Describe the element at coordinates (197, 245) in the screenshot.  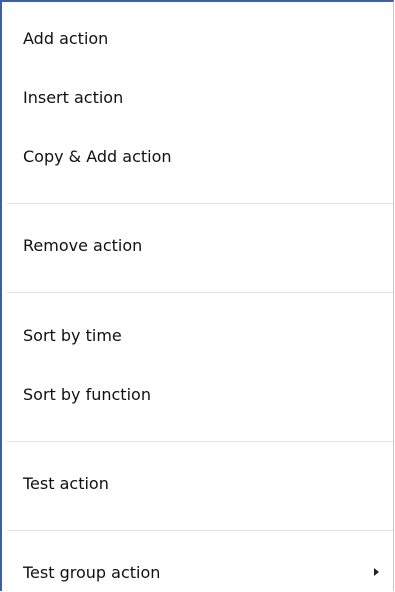
I see `menu-item-remove-action: Remove action` at that location.